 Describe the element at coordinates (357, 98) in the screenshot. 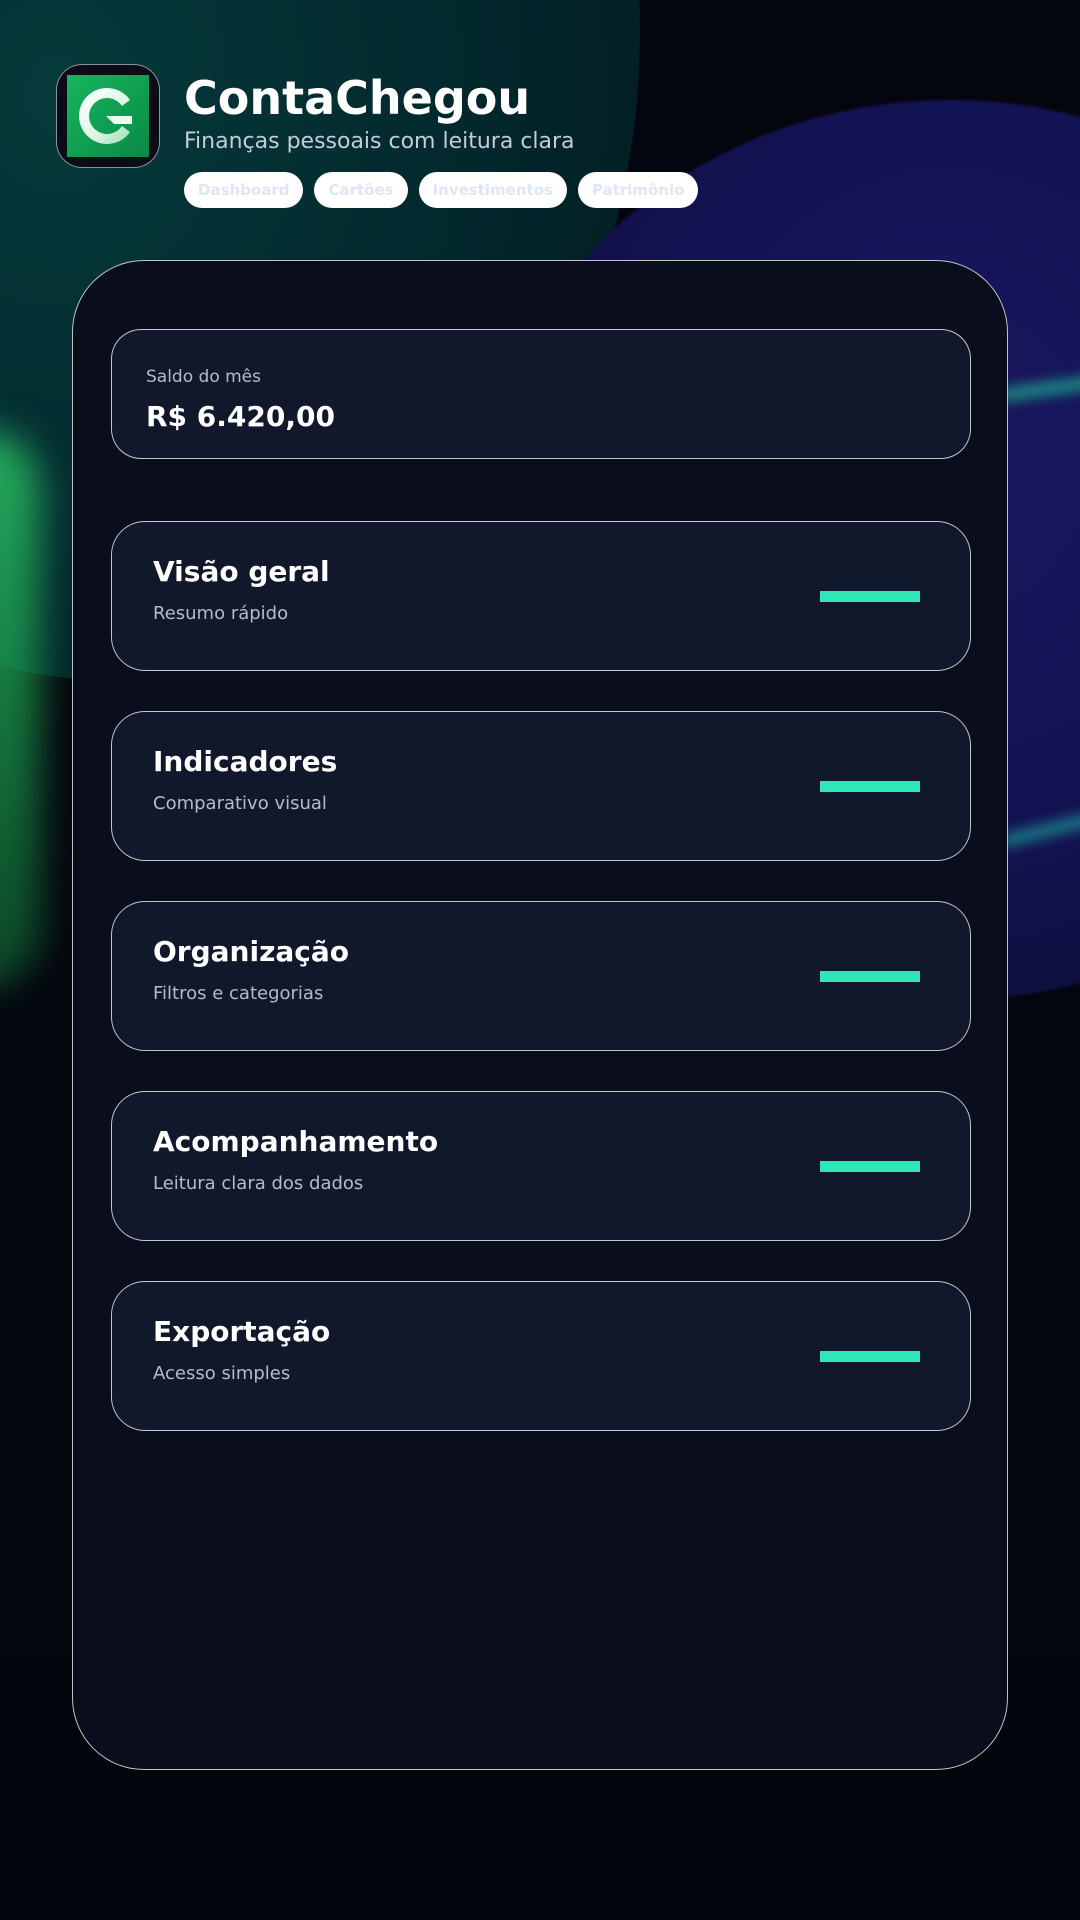

I see `app-title: ContaChegou` at that location.